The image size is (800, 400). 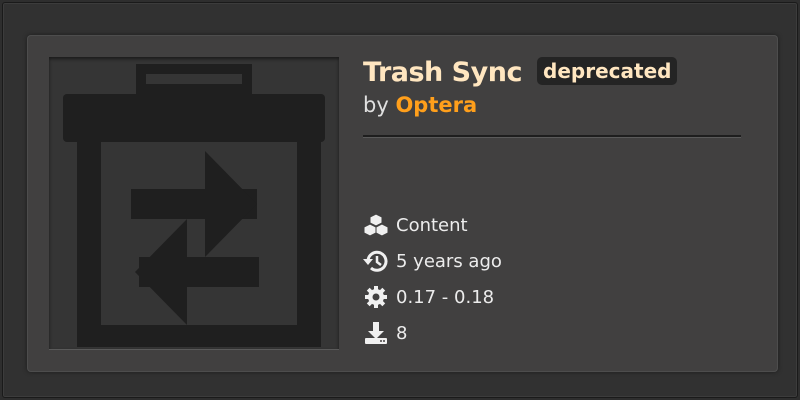 What do you see at coordinates (552, 136) in the screenshot?
I see `divider` at bounding box center [552, 136].